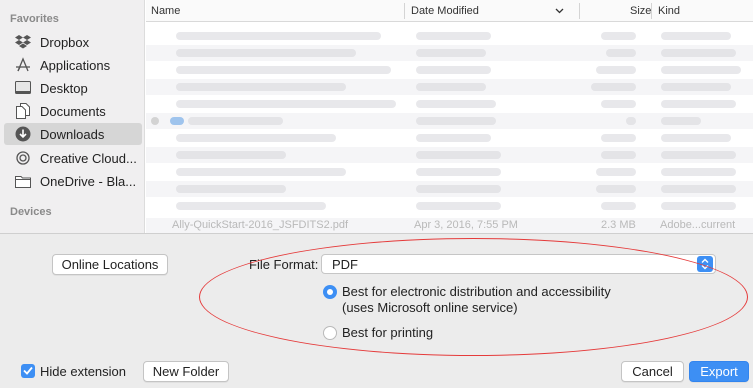  What do you see at coordinates (430, 307) in the screenshot?
I see `radio-accessibility-sublabel: (uses Microsoft online service)` at bounding box center [430, 307].